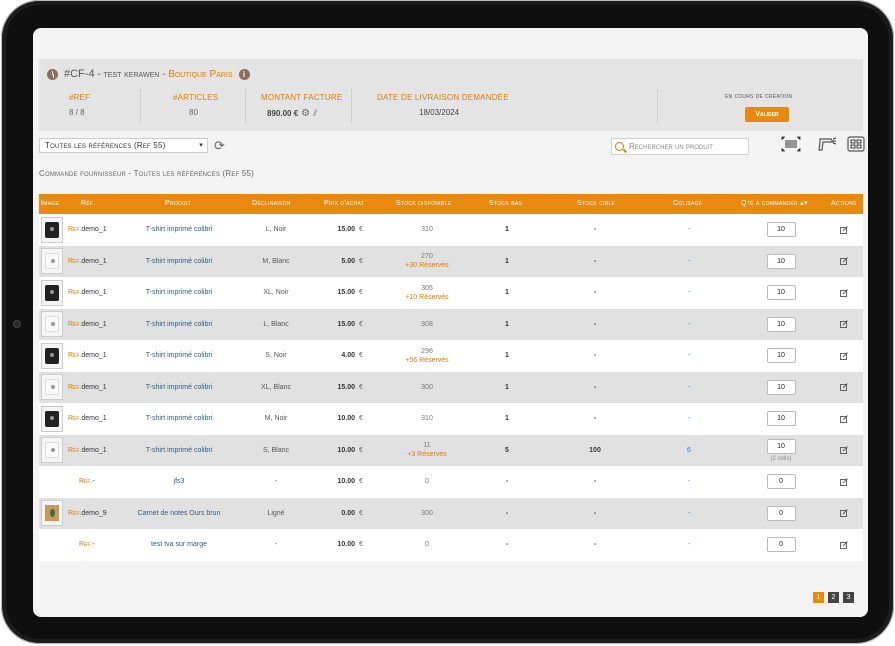 The width and height of the screenshot is (895, 646). I want to click on order-name: test kerawen, so click(131, 74).